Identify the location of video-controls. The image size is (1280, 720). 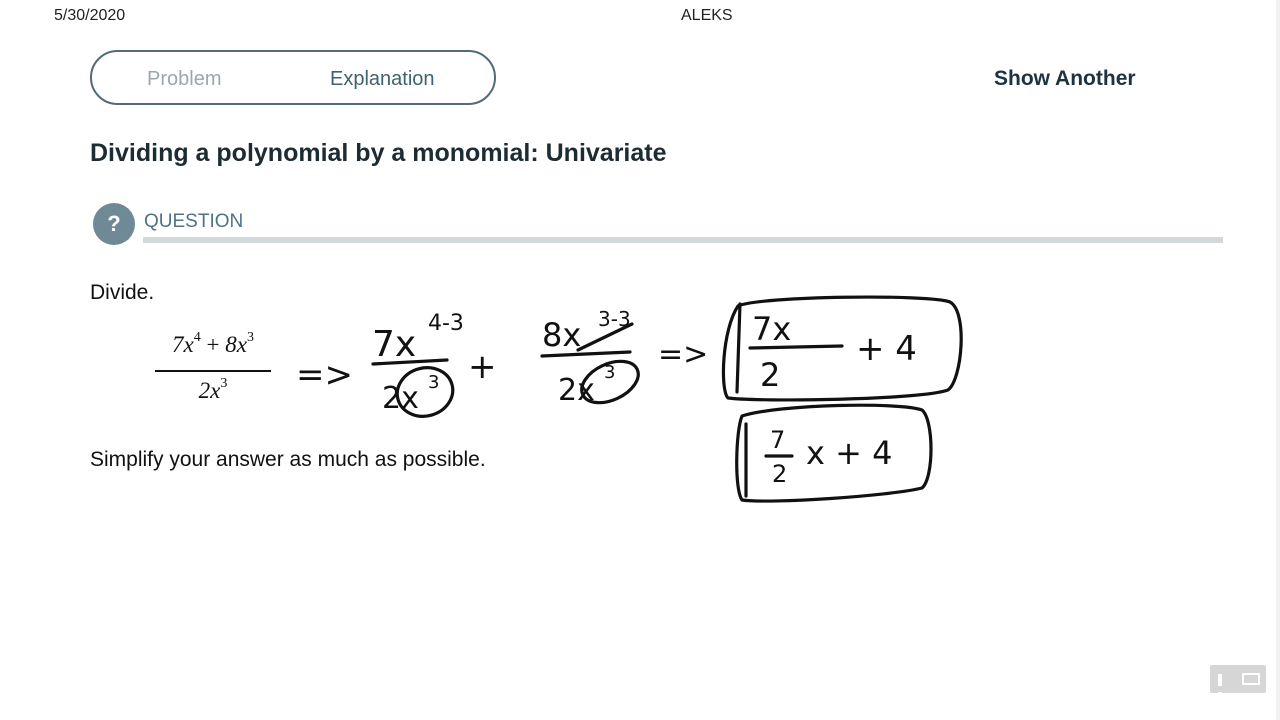
(1238, 684).